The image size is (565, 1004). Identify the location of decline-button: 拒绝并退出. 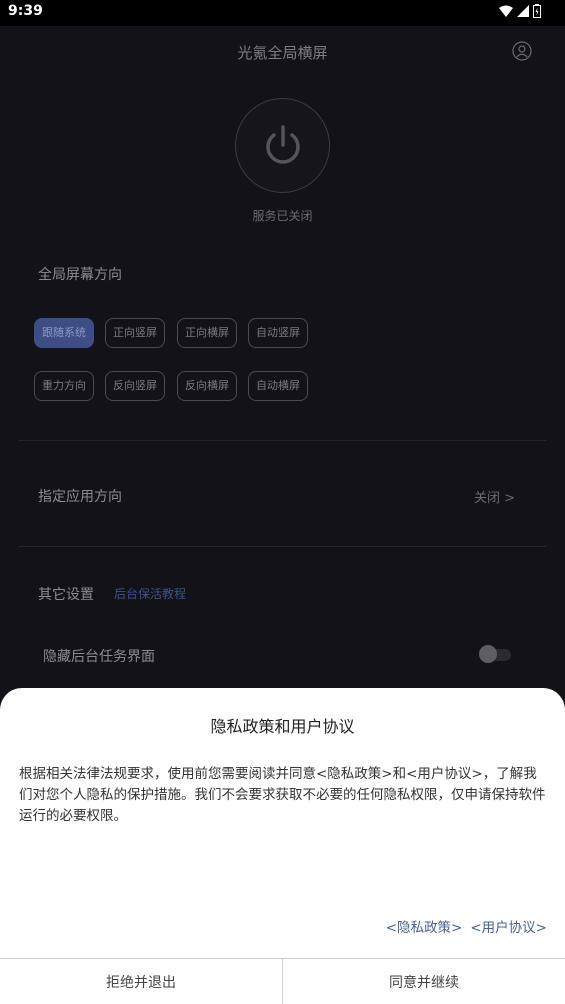
(141, 981).